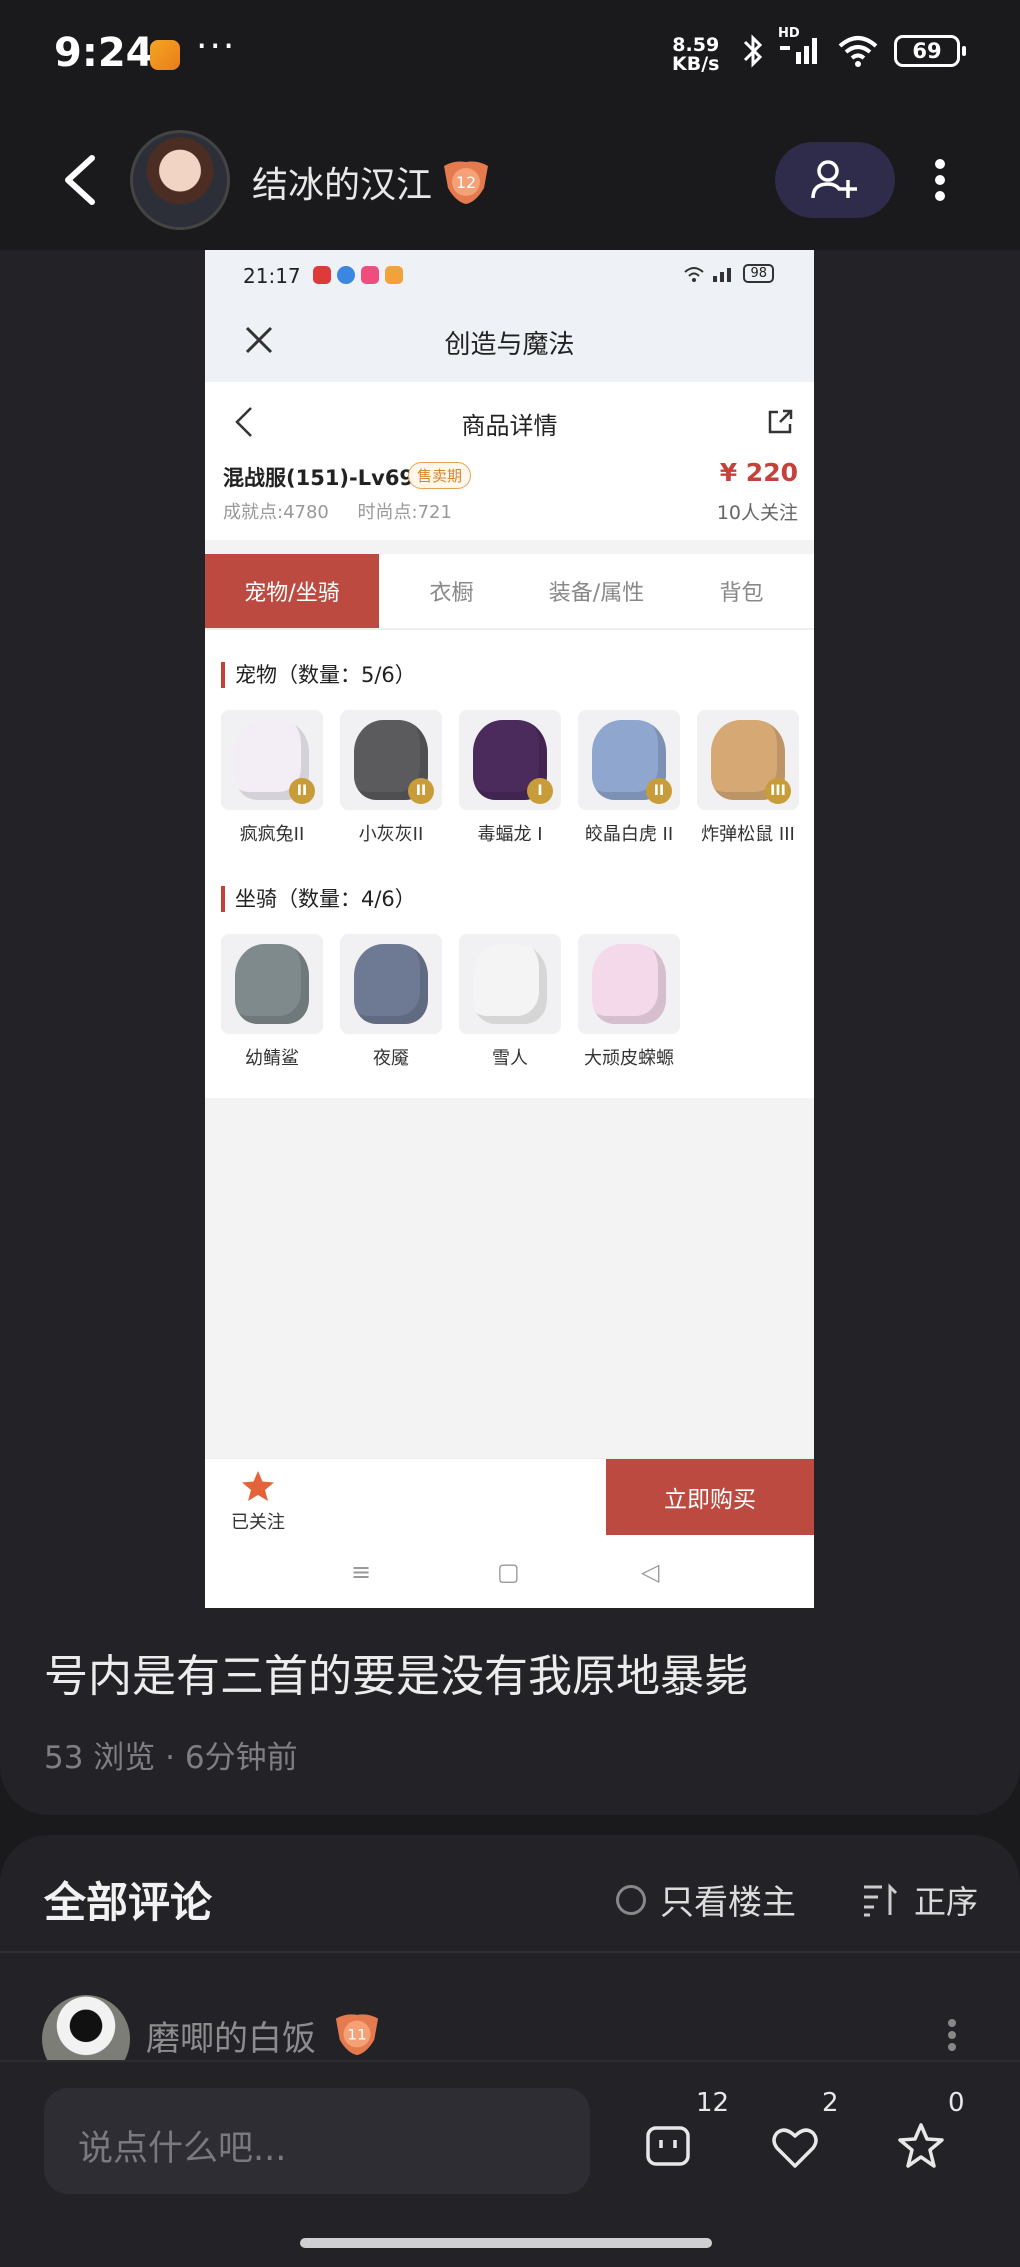  I want to click on author-name: 结冰的汉江, so click(342, 182).